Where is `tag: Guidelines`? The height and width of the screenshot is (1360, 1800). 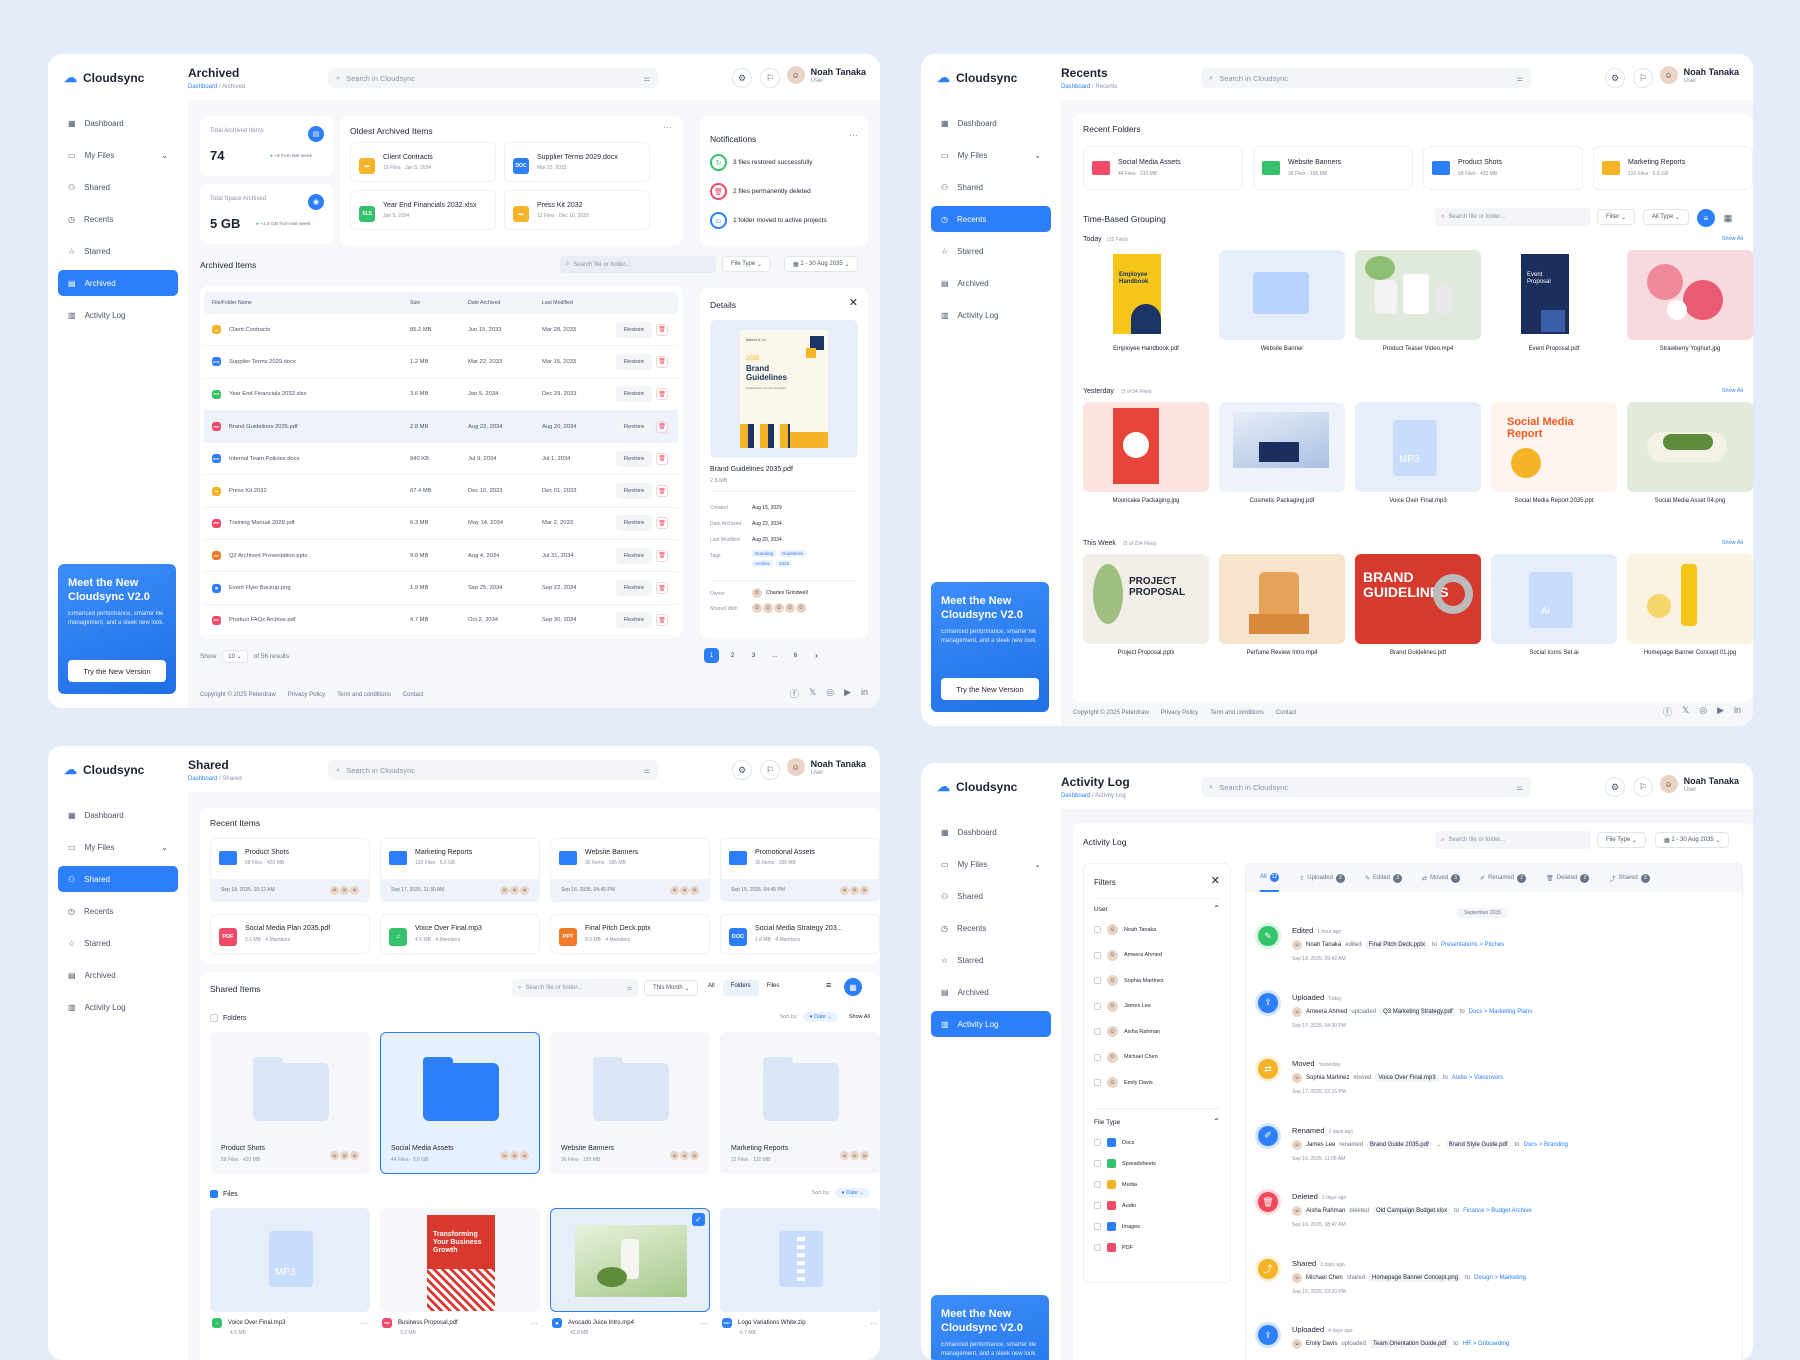 tag: Guidelines is located at coordinates (793, 553).